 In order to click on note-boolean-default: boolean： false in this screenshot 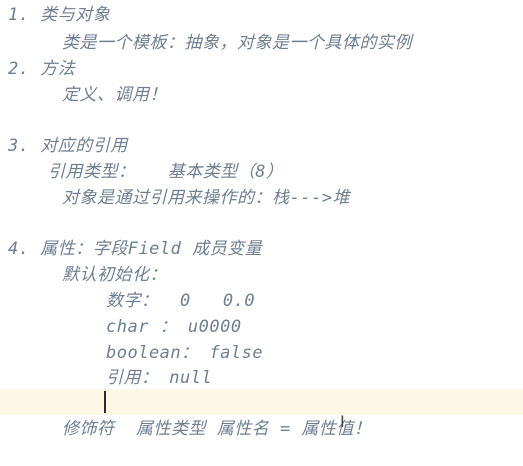, I will do `click(185, 353)`.